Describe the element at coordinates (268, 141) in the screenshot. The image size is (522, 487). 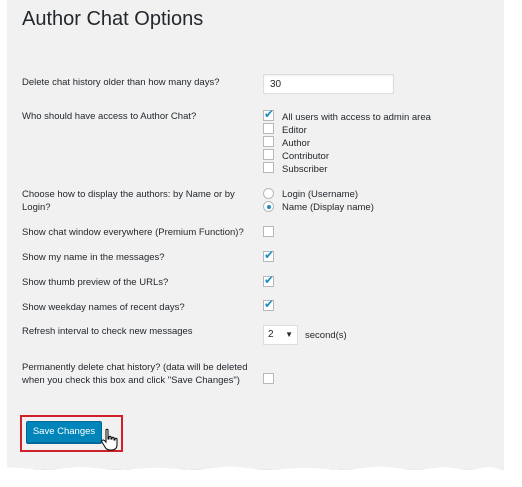
I see `access-author-checkbox` at that location.